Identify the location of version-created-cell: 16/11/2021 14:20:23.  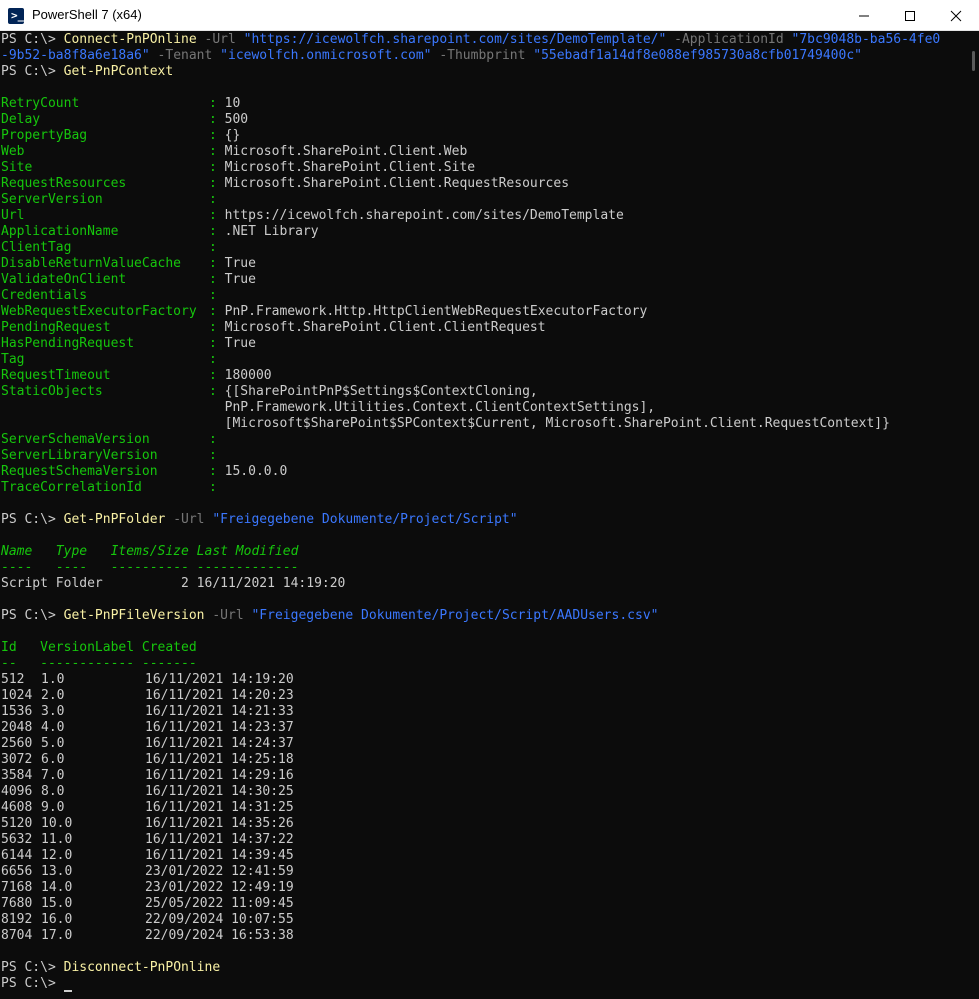
(219, 695).